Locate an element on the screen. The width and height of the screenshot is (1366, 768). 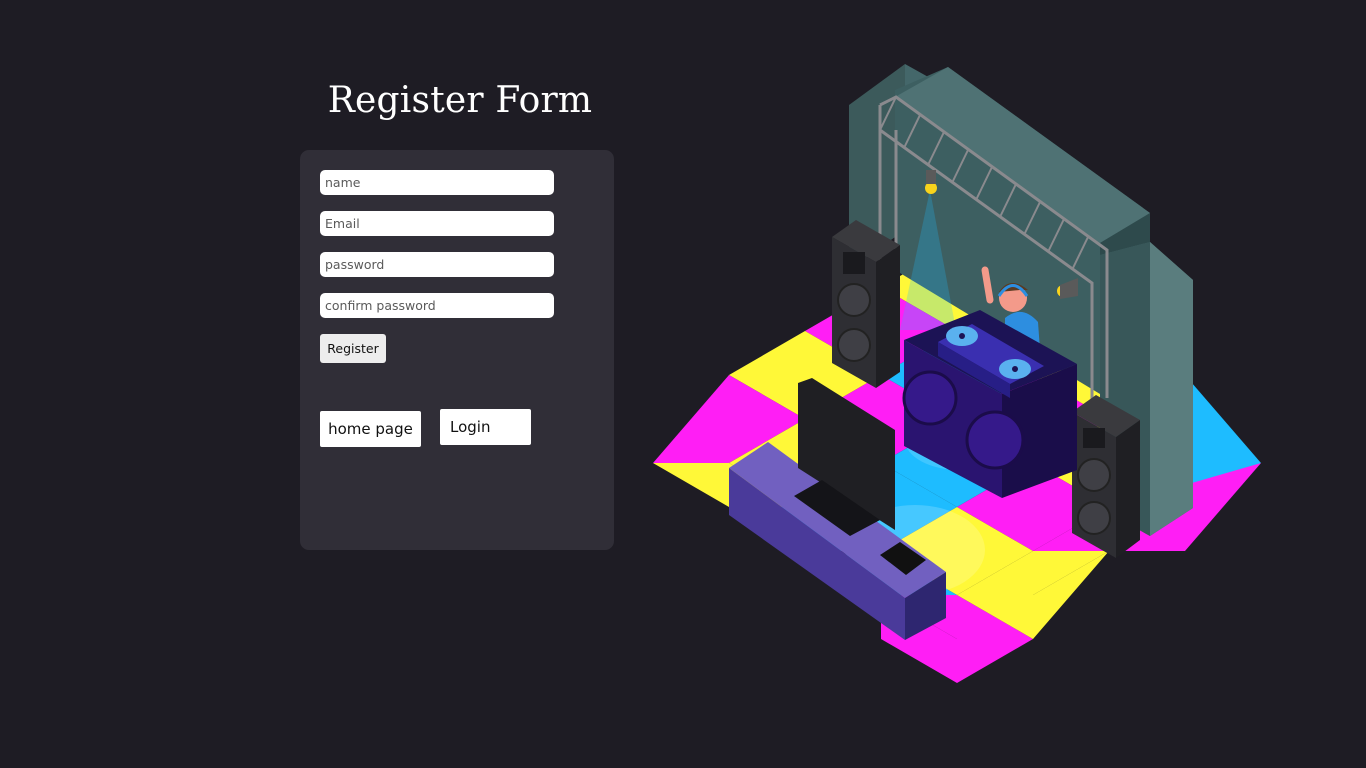
email-input is located at coordinates (437, 223).